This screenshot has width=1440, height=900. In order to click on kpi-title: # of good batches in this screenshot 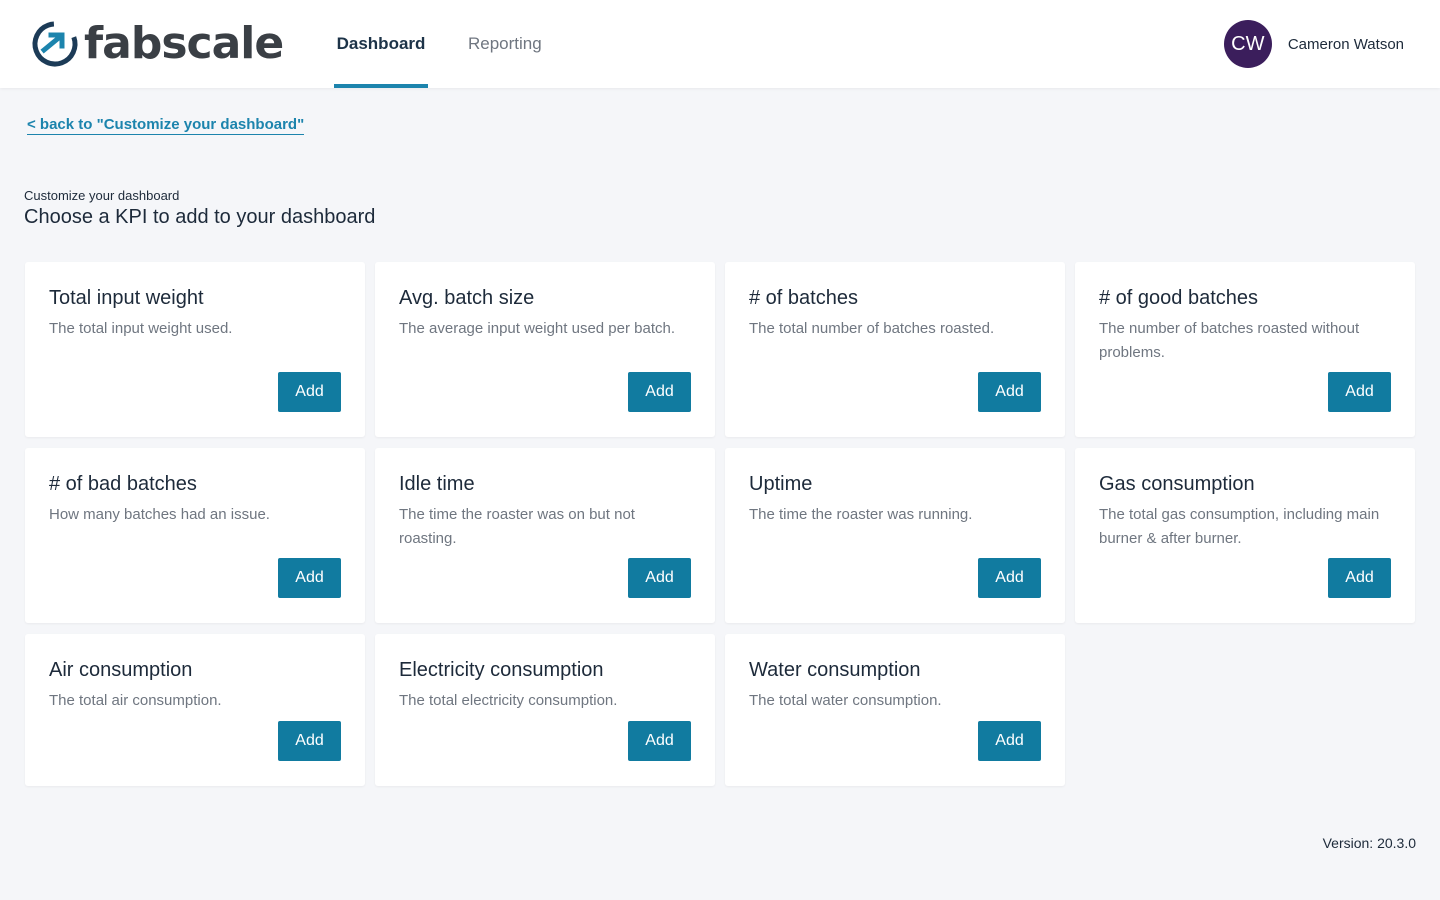, I will do `click(1179, 298)`.